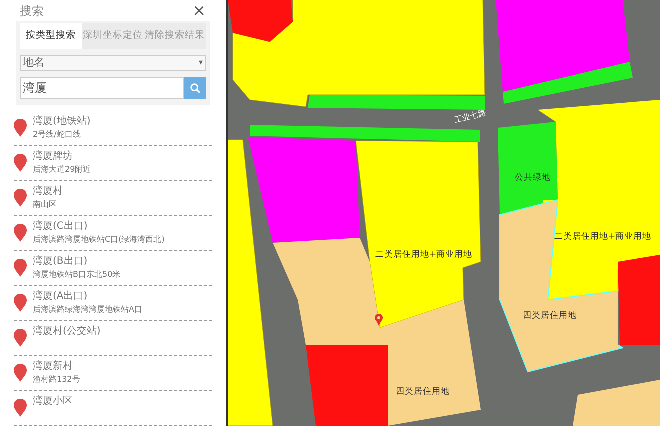 The image size is (660, 426). Describe the element at coordinates (470, 116) in the screenshot. I see `road-label: 工业七路` at that location.